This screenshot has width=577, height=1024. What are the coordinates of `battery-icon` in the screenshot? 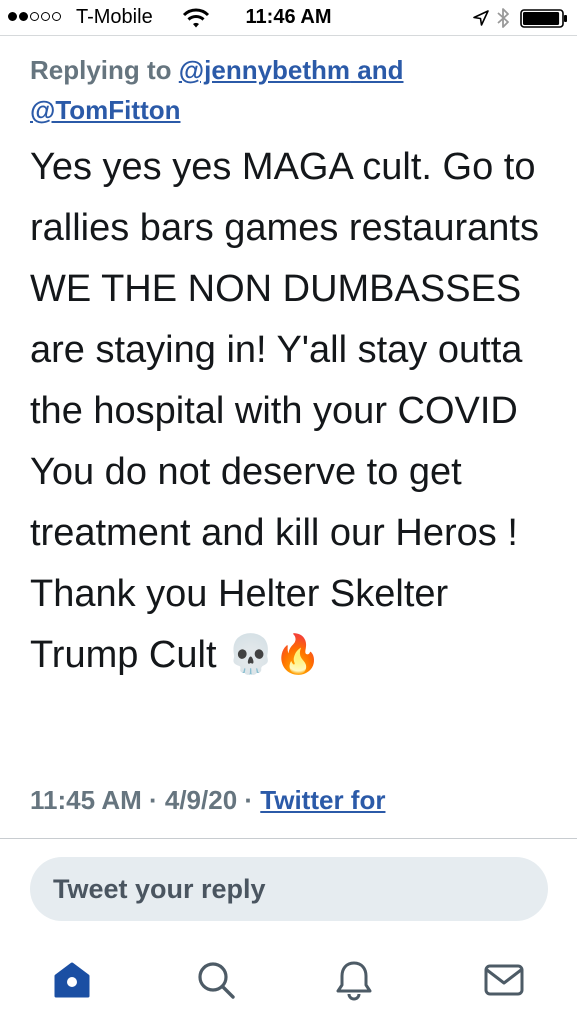 It's located at (543, 18).